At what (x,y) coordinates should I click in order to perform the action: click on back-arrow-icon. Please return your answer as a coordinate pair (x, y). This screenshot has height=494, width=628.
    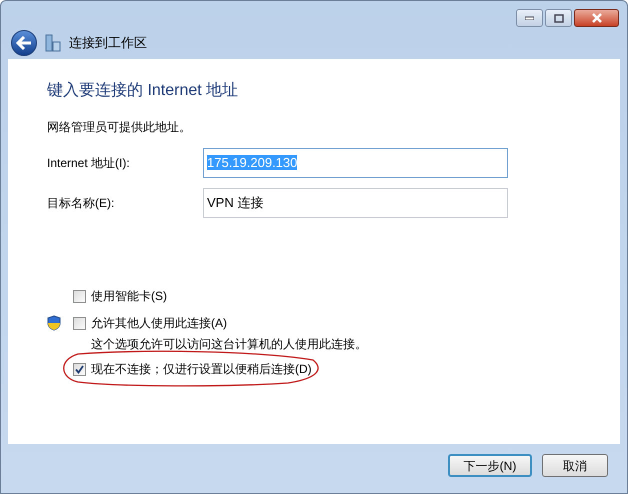
    Looking at the image, I should click on (24, 43).